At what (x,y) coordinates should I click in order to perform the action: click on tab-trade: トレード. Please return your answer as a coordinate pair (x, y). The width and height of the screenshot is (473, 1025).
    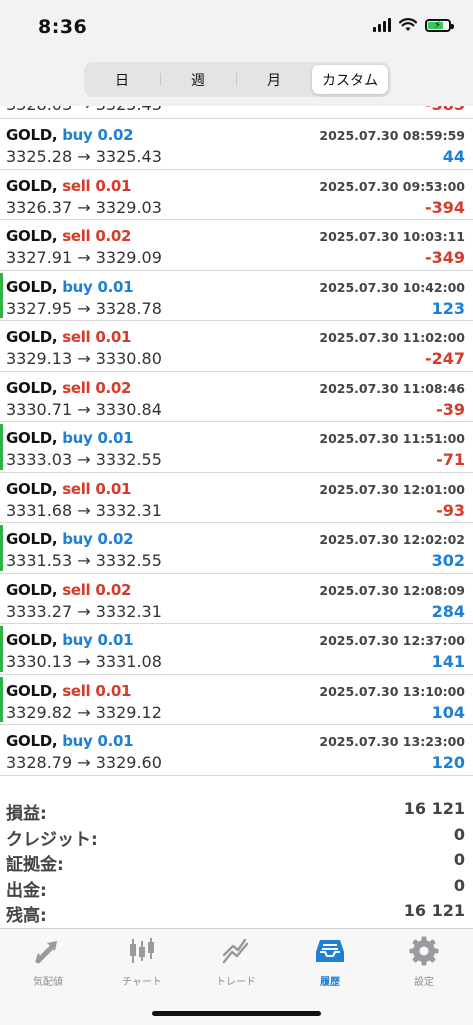
    Looking at the image, I should click on (236, 964).